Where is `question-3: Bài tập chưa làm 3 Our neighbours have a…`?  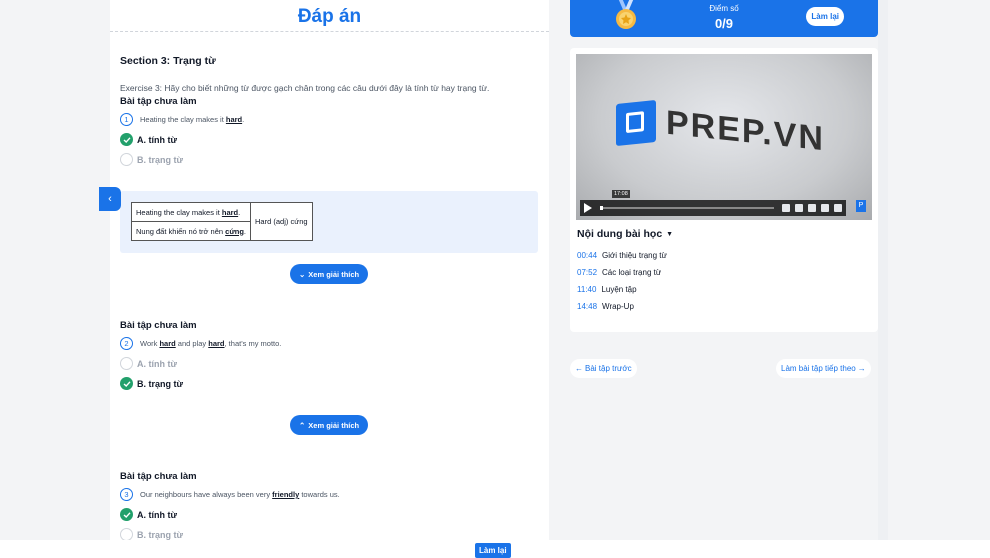
question-3: Bài tập chưa làm 3 Our neighbours have a… is located at coordinates (330, 505).